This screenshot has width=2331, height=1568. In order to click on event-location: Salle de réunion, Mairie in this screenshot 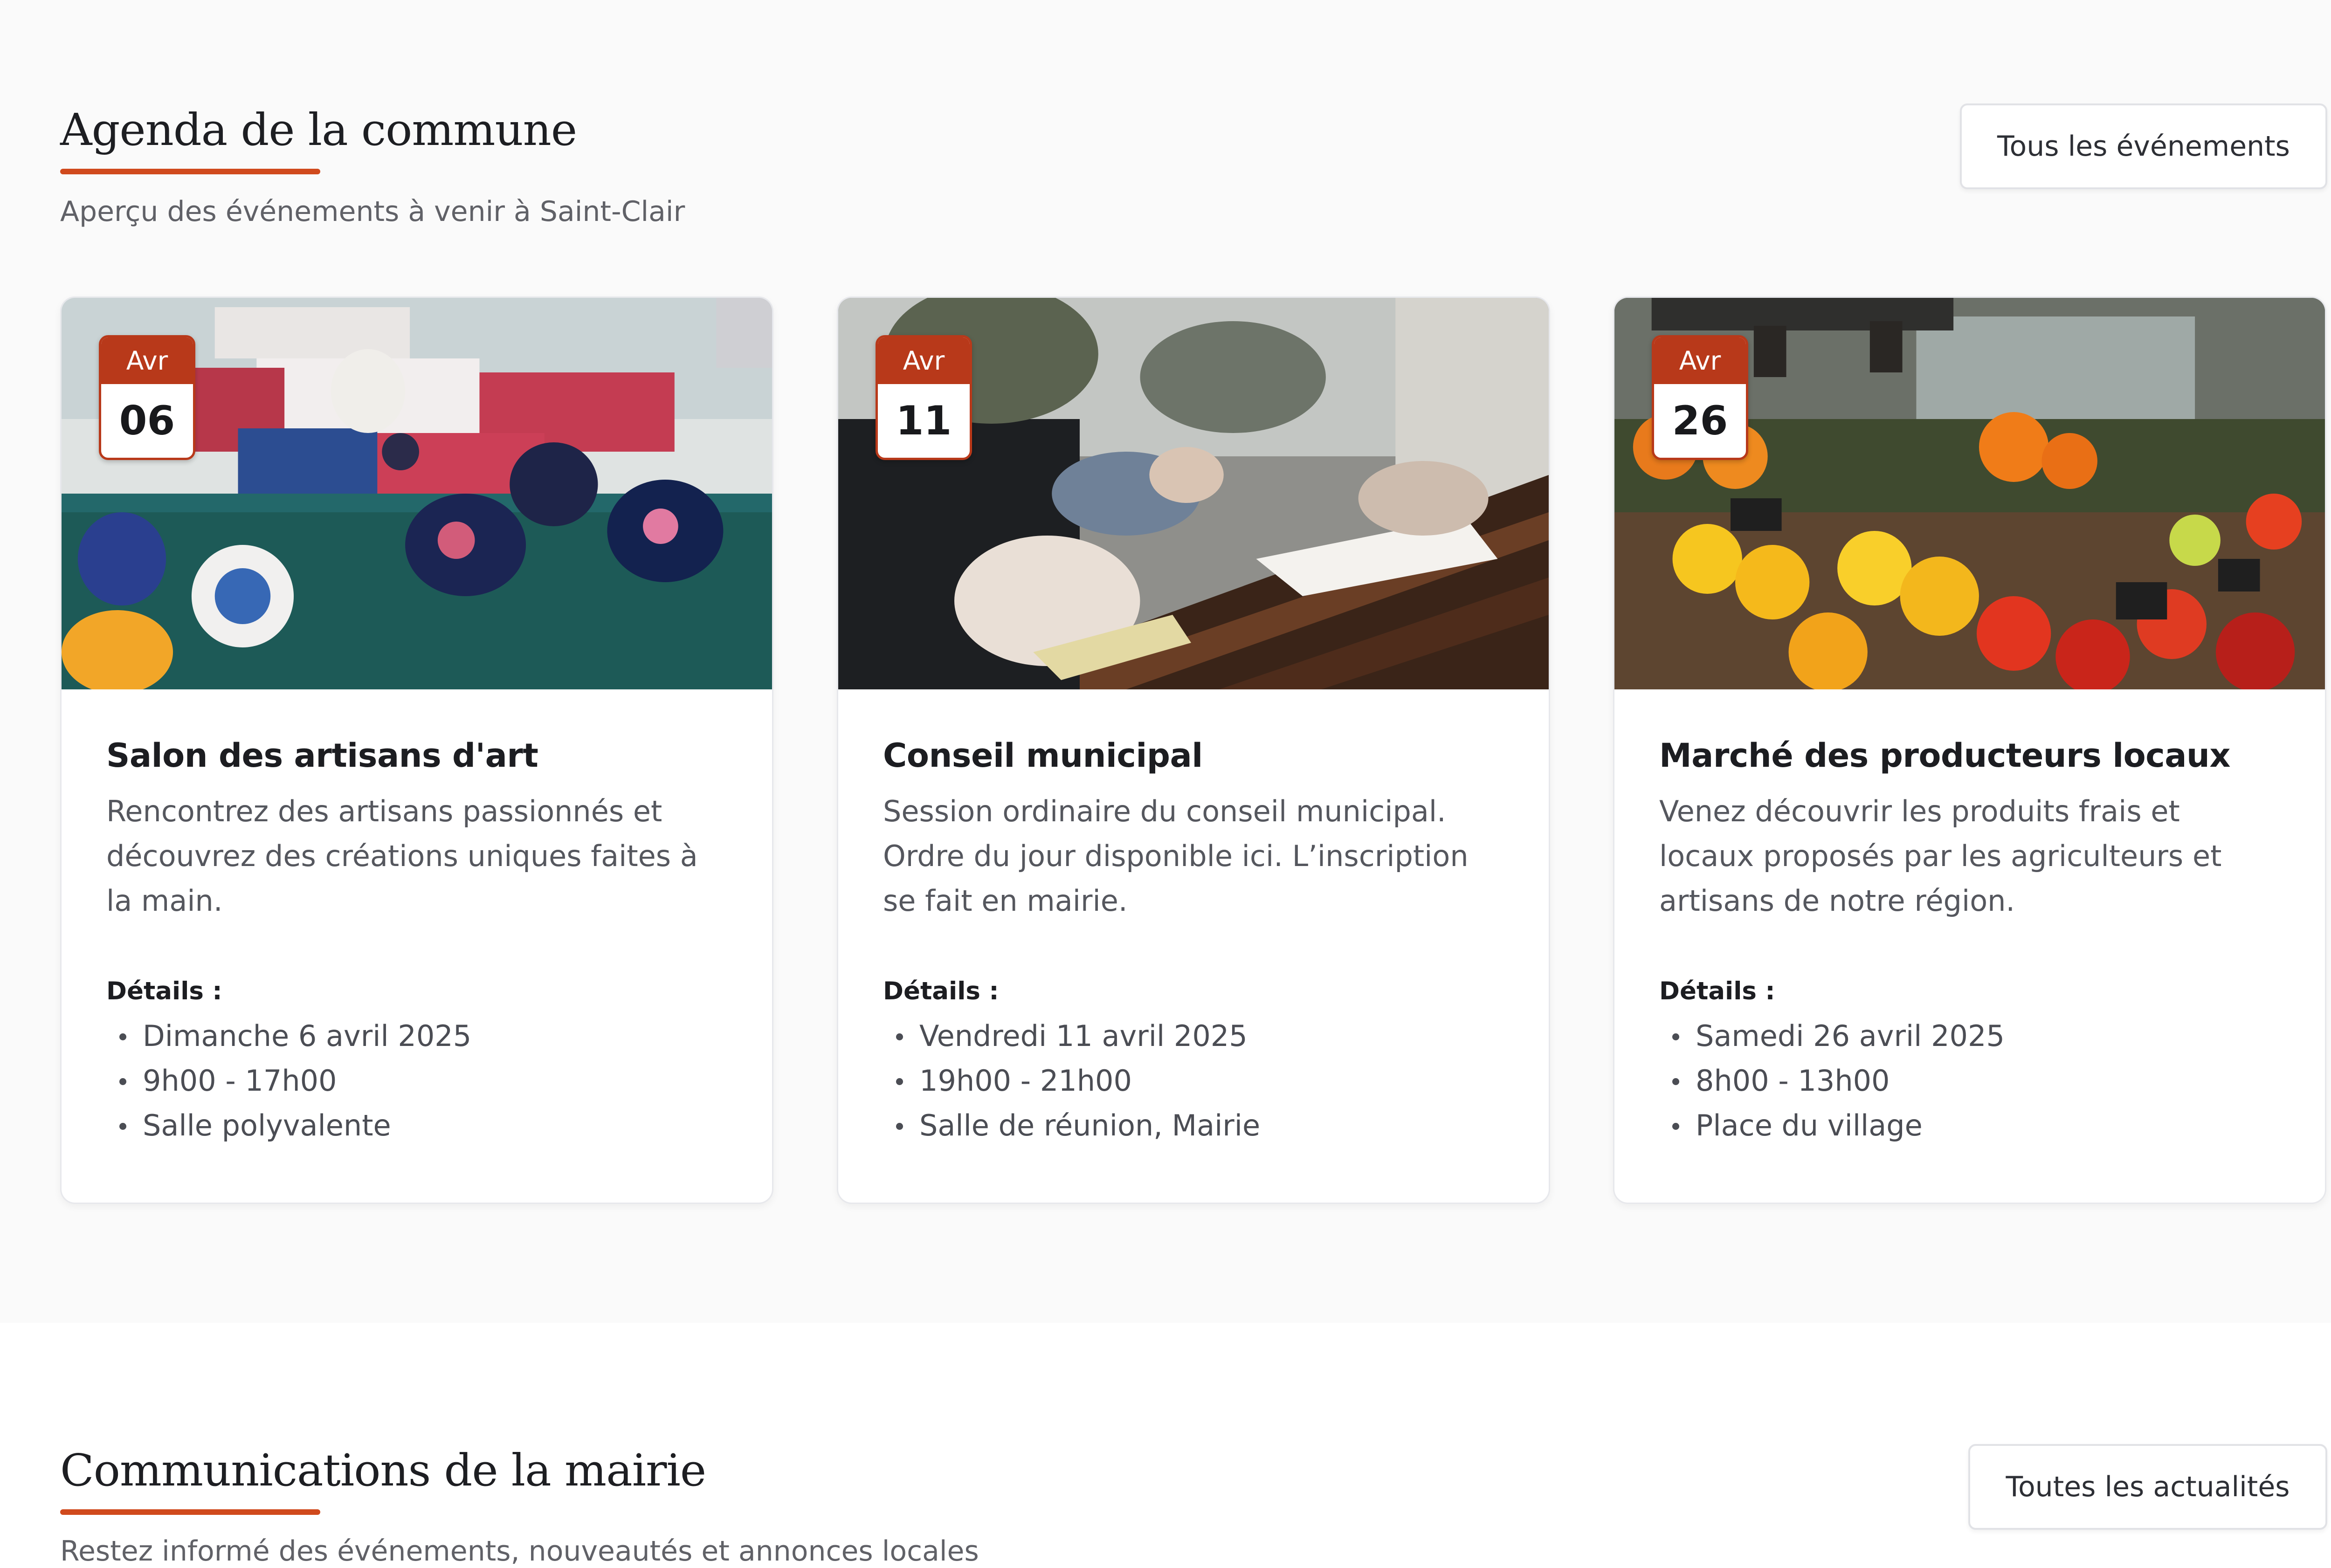, I will do `click(1195, 1125)`.